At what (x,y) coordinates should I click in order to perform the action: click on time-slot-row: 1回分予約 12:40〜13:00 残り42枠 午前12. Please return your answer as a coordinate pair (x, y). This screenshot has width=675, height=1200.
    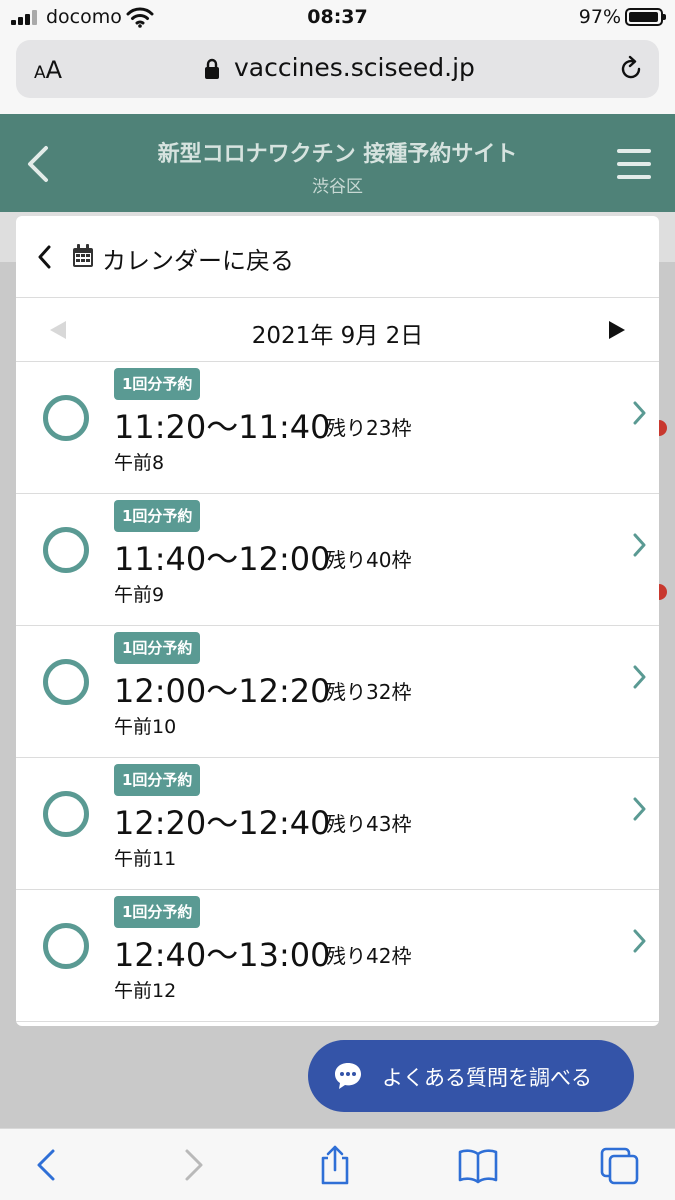
    Looking at the image, I should click on (337, 956).